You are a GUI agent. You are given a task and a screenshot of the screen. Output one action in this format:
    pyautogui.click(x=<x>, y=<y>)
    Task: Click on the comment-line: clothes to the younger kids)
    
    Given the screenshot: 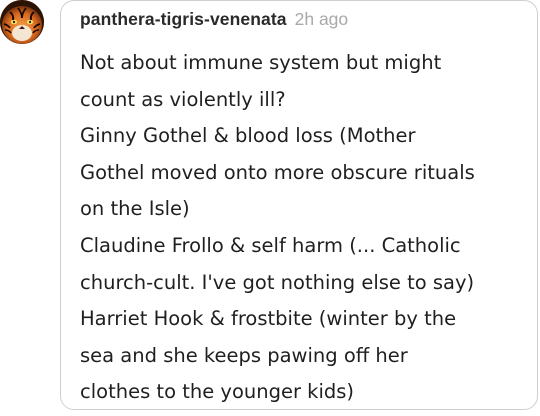 What is the action you would take?
    pyautogui.click(x=217, y=392)
    